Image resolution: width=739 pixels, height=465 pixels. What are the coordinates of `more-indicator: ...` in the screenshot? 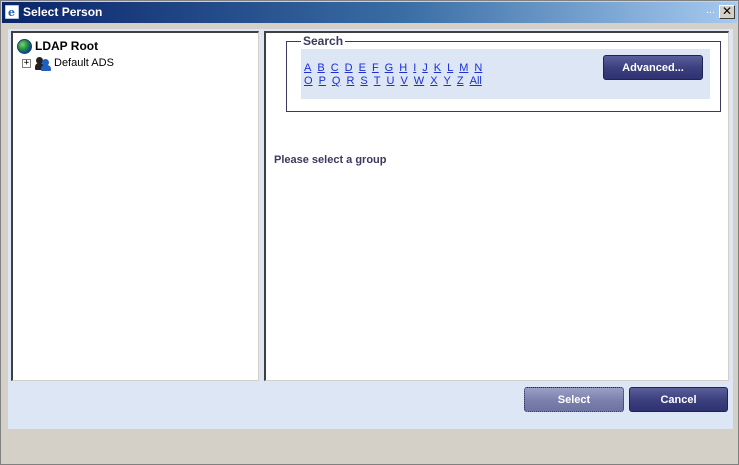 It's located at (710, 10).